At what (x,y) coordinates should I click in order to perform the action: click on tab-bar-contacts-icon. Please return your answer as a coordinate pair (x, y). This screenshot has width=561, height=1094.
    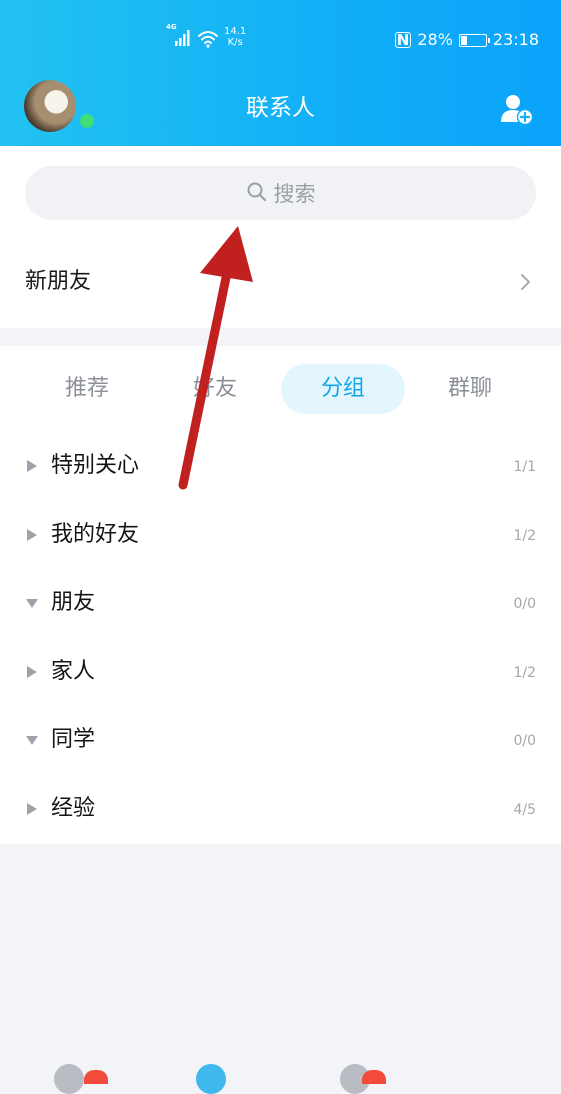
    Looking at the image, I should click on (211, 1079).